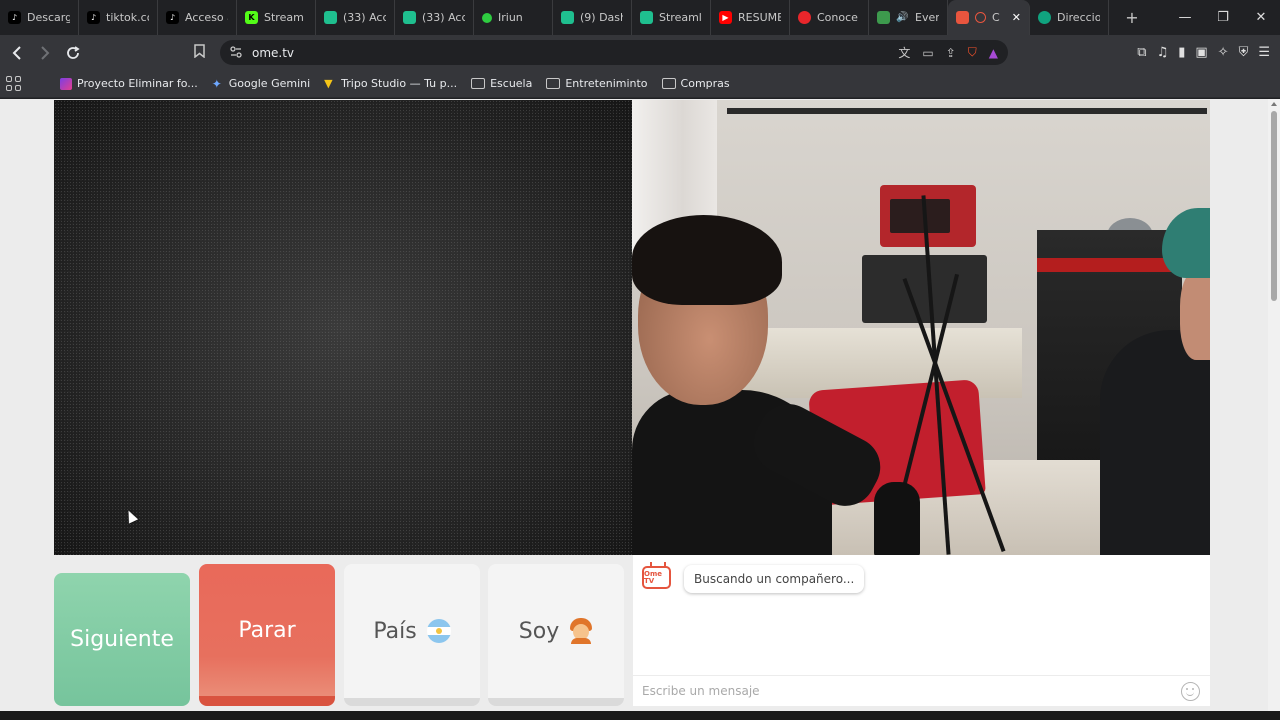 The height and width of the screenshot is (720, 1280). Describe the element at coordinates (1244, 52) in the screenshot. I see `vpn-icon: ⛨` at that location.